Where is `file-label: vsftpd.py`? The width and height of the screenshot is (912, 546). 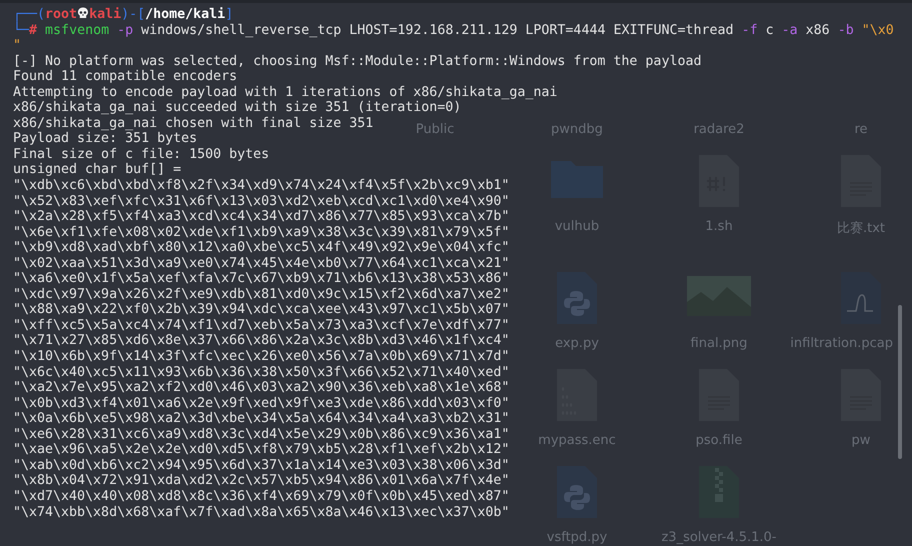 file-label: vsftpd.py is located at coordinates (577, 537).